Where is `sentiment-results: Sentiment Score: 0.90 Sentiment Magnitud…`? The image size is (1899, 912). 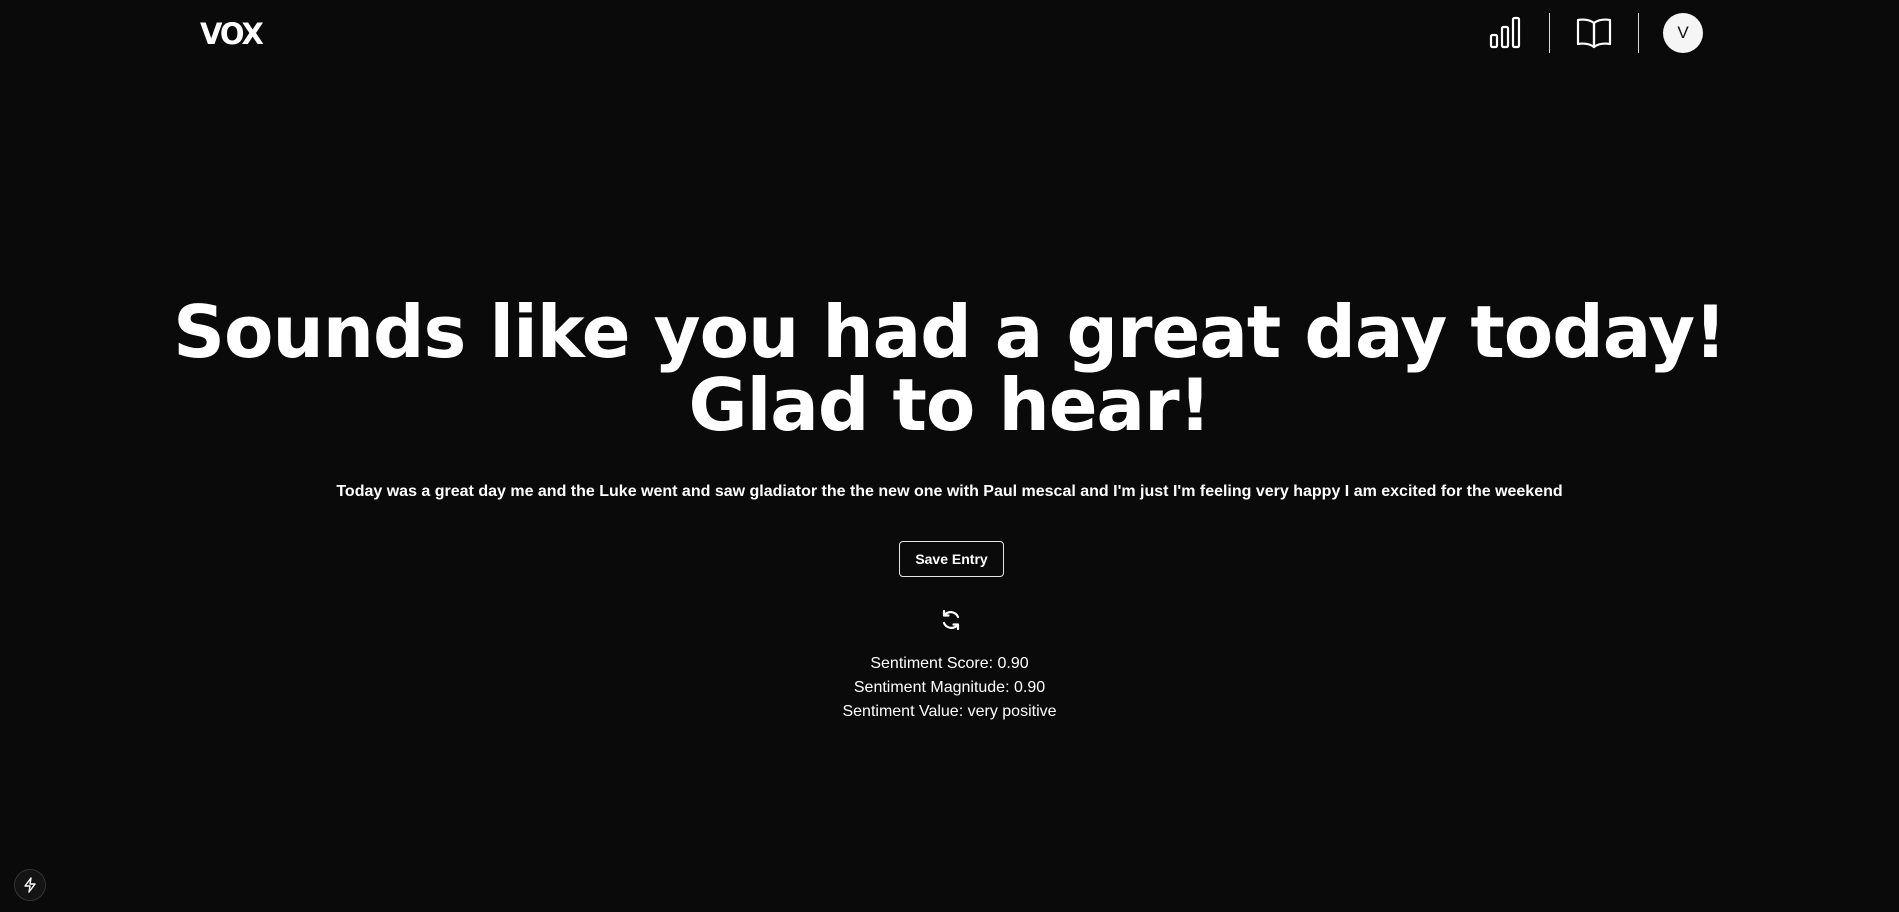 sentiment-results: Sentiment Score: 0.90 Sentiment Magnitud… is located at coordinates (949, 688).